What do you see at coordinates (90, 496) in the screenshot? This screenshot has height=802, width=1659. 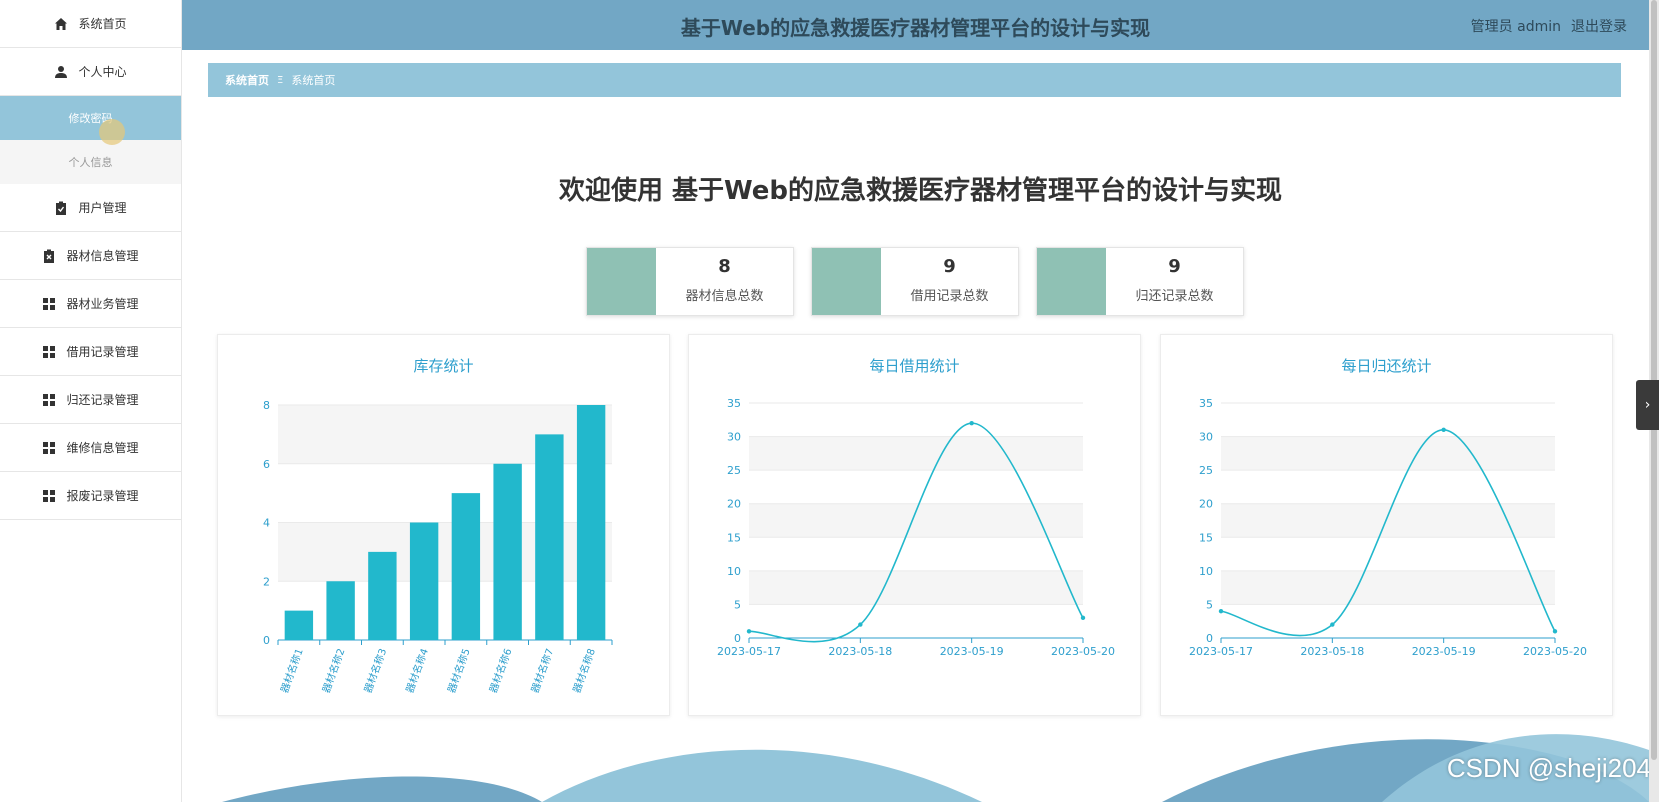 I see `sidebar-item-scrap-records: 报废记录管理` at bounding box center [90, 496].